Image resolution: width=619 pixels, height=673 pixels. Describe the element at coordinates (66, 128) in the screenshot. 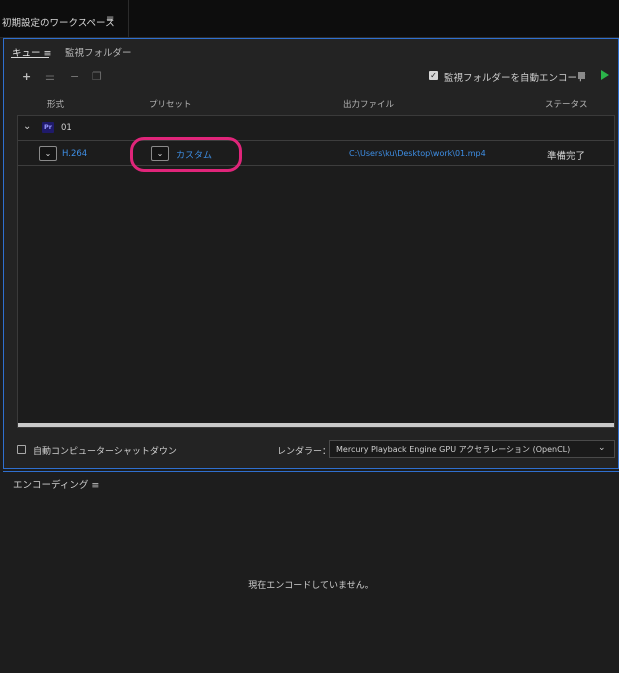

I see `group-name: 01` at that location.